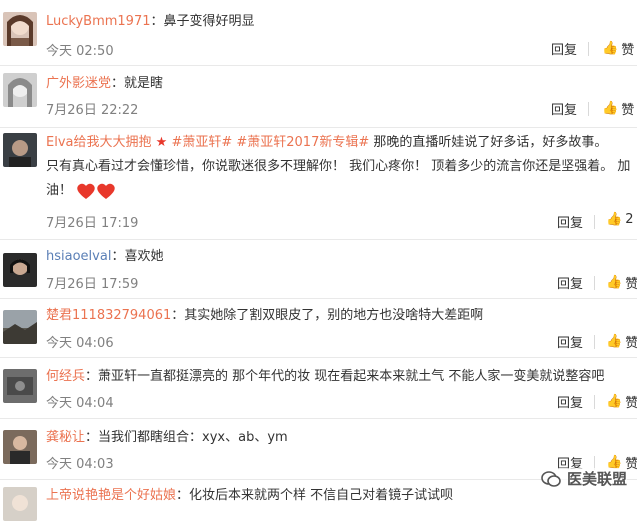  What do you see at coordinates (338, 257) in the screenshot?
I see `comment-text: hsiaoelval：喜欢她` at bounding box center [338, 257].